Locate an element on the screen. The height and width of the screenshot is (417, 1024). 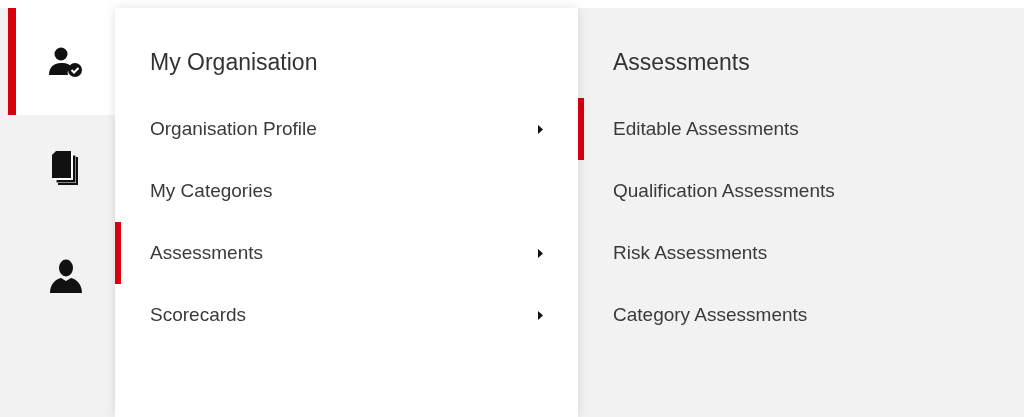
menu-item: Scorecards is located at coordinates (346, 315).